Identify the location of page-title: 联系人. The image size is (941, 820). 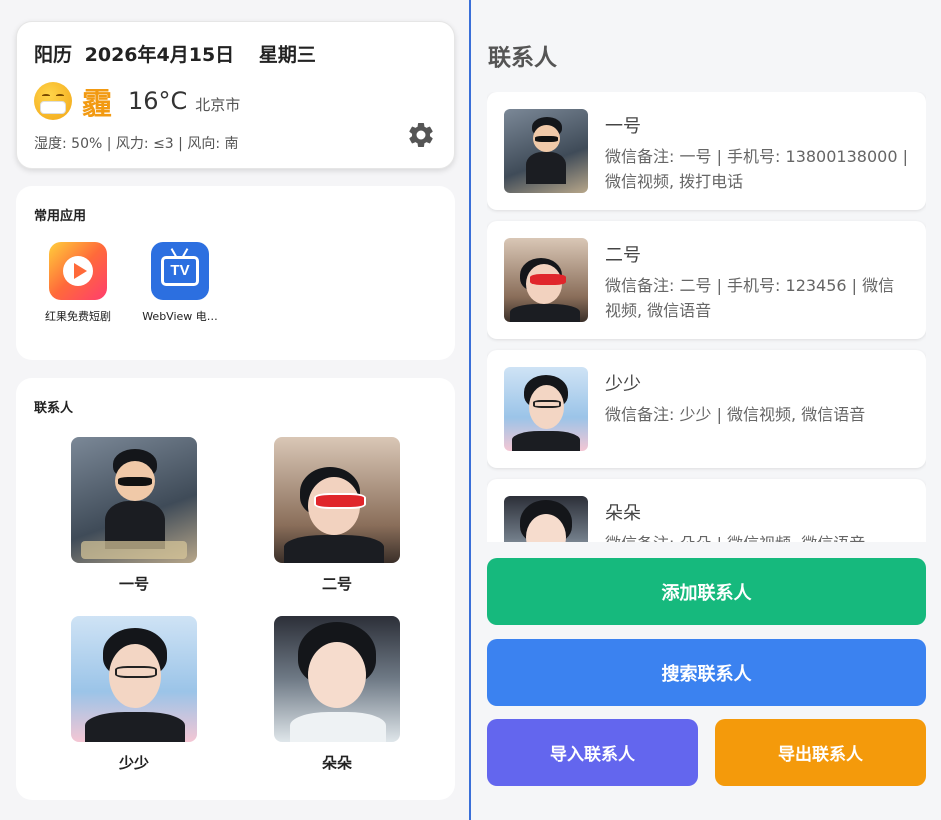
(522, 58).